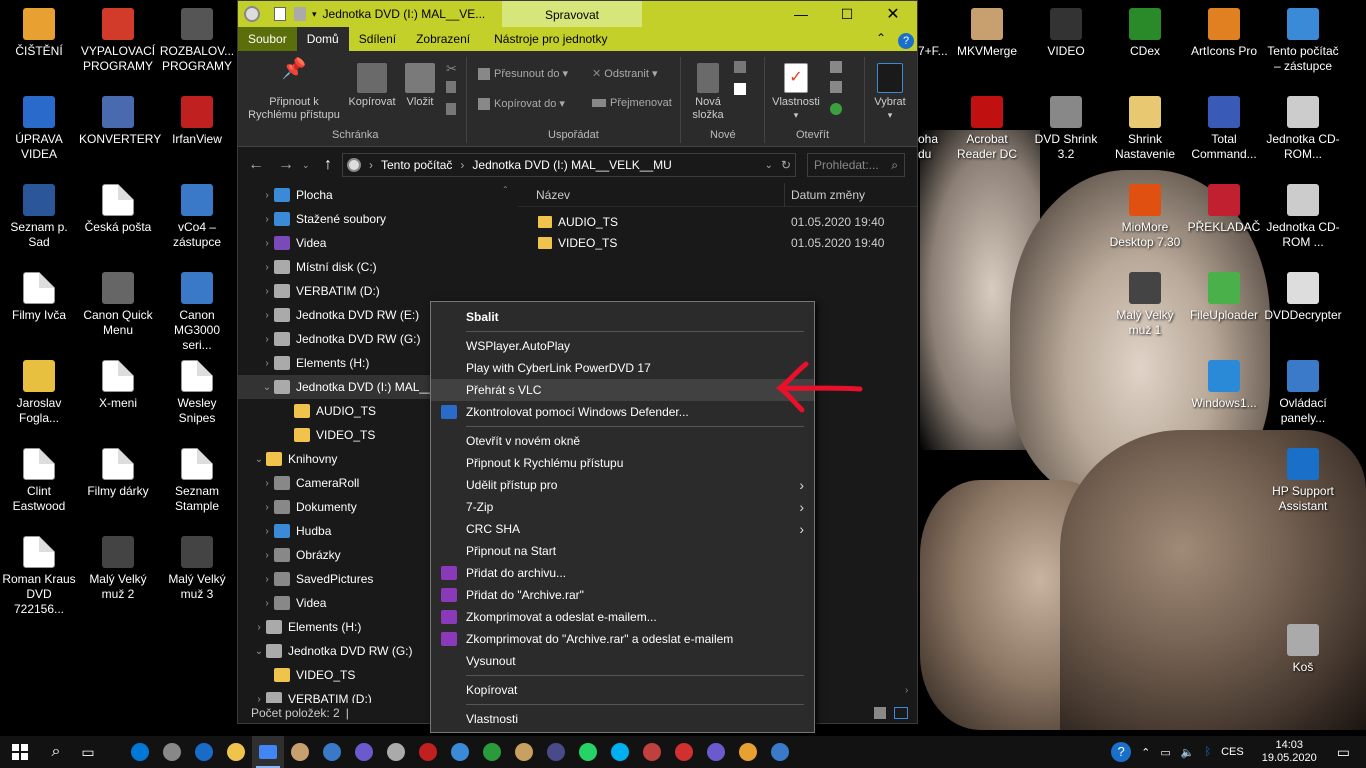 Image resolution: width=1366 pixels, height=768 pixels. What do you see at coordinates (420, 86) in the screenshot?
I see `paste-button: Vložit` at bounding box center [420, 86].